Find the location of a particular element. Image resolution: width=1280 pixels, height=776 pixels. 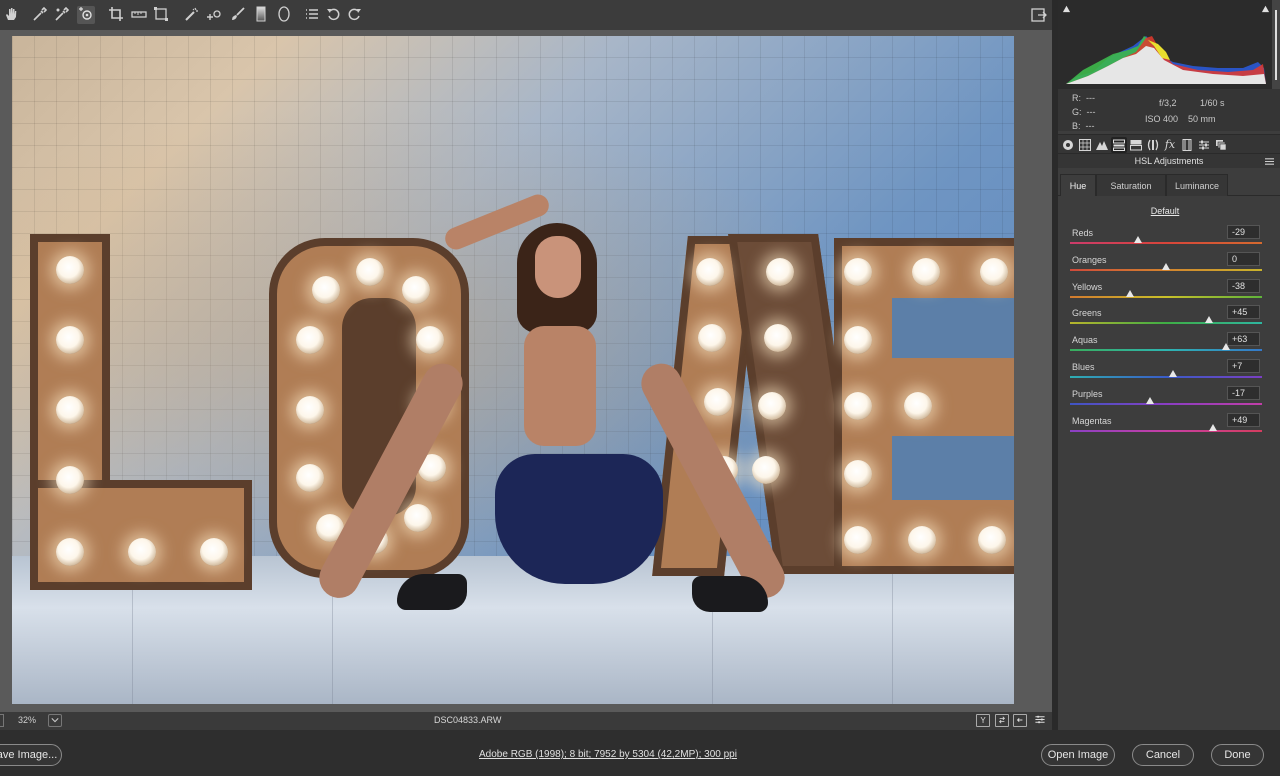

spot-removal-icon is located at coordinates (192, 15).